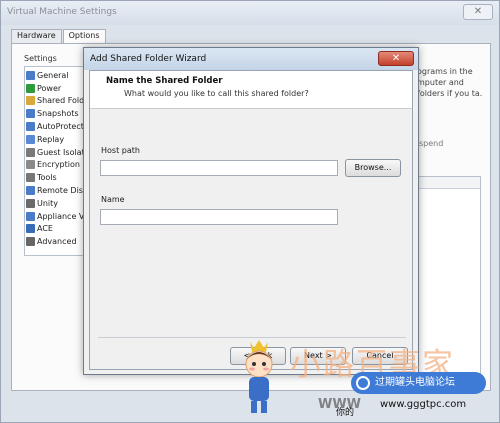 Image resolution: width=500 pixels, height=423 pixels. Describe the element at coordinates (148, 59) in the screenshot. I see `wizard-title: Add Shared Folder Wizard` at that location.